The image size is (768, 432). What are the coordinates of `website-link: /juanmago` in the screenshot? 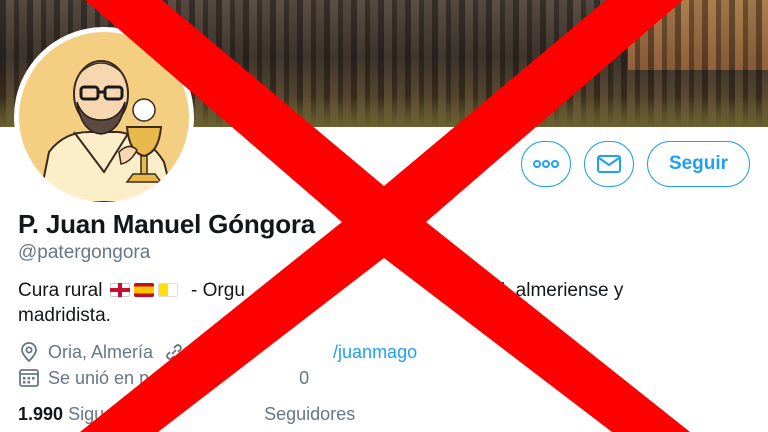 It's located at (375, 352).